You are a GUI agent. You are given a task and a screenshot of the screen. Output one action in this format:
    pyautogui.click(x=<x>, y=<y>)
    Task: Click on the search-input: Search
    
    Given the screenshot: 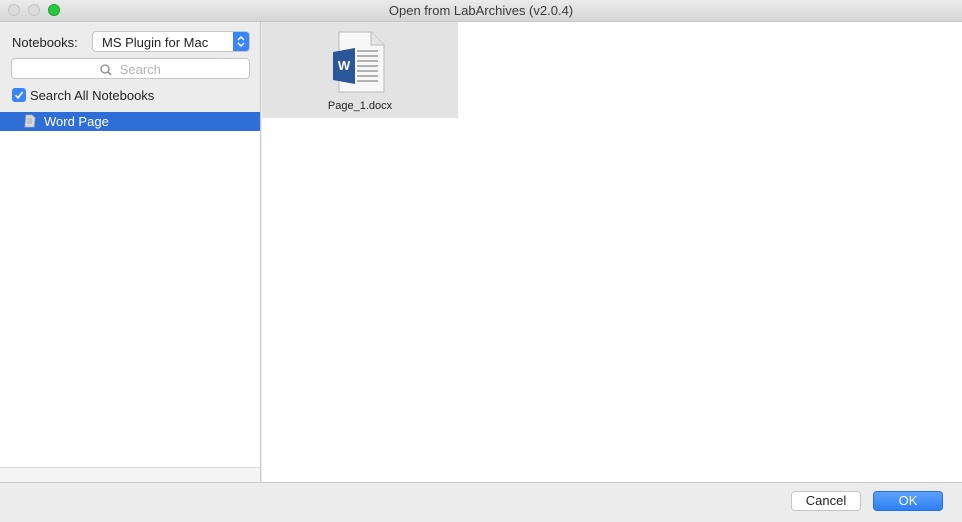 What is the action you would take?
    pyautogui.click(x=130, y=68)
    